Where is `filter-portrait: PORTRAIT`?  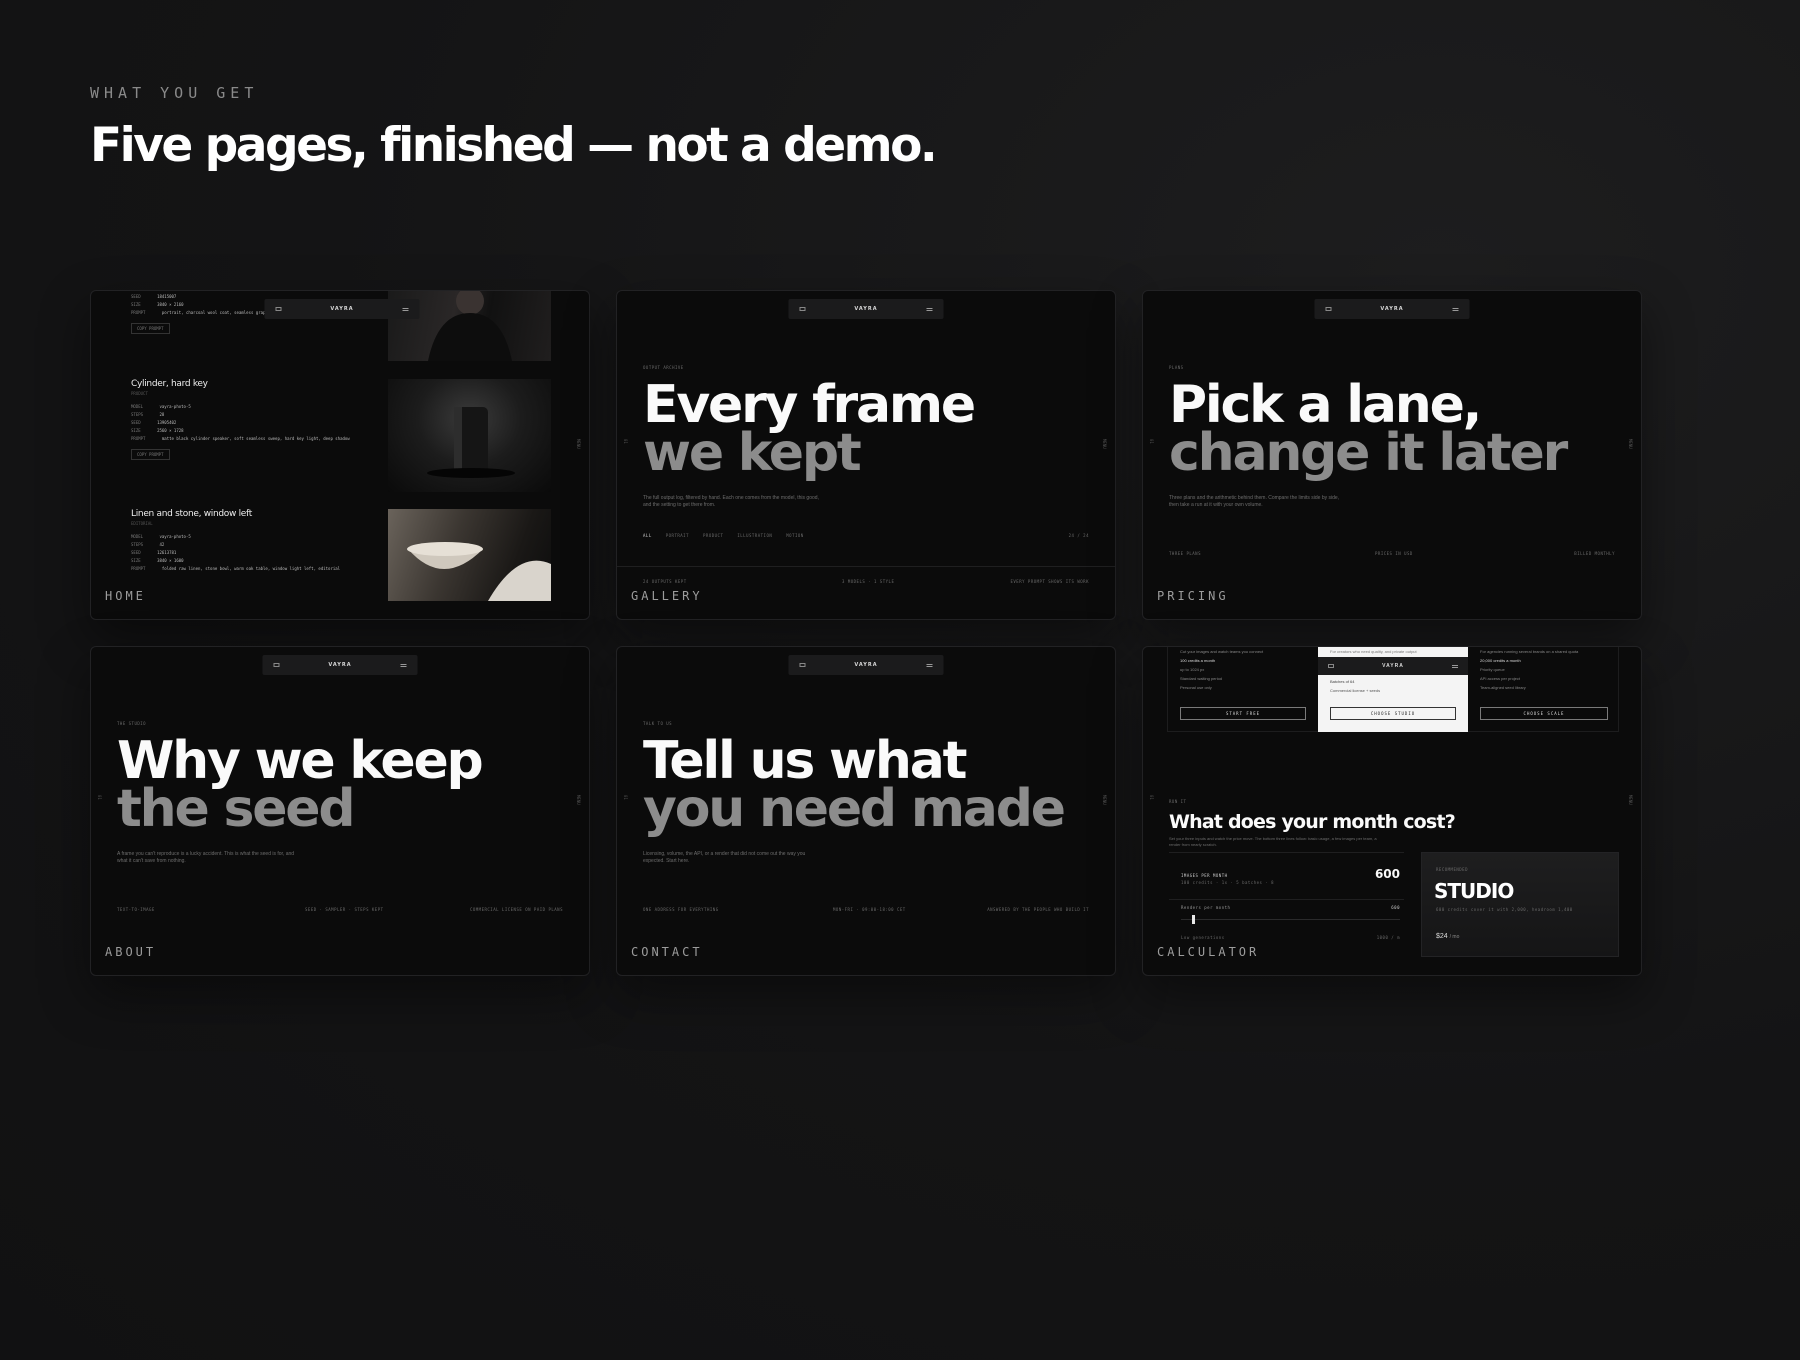
filter-portrait: PORTRAIT is located at coordinates (677, 535).